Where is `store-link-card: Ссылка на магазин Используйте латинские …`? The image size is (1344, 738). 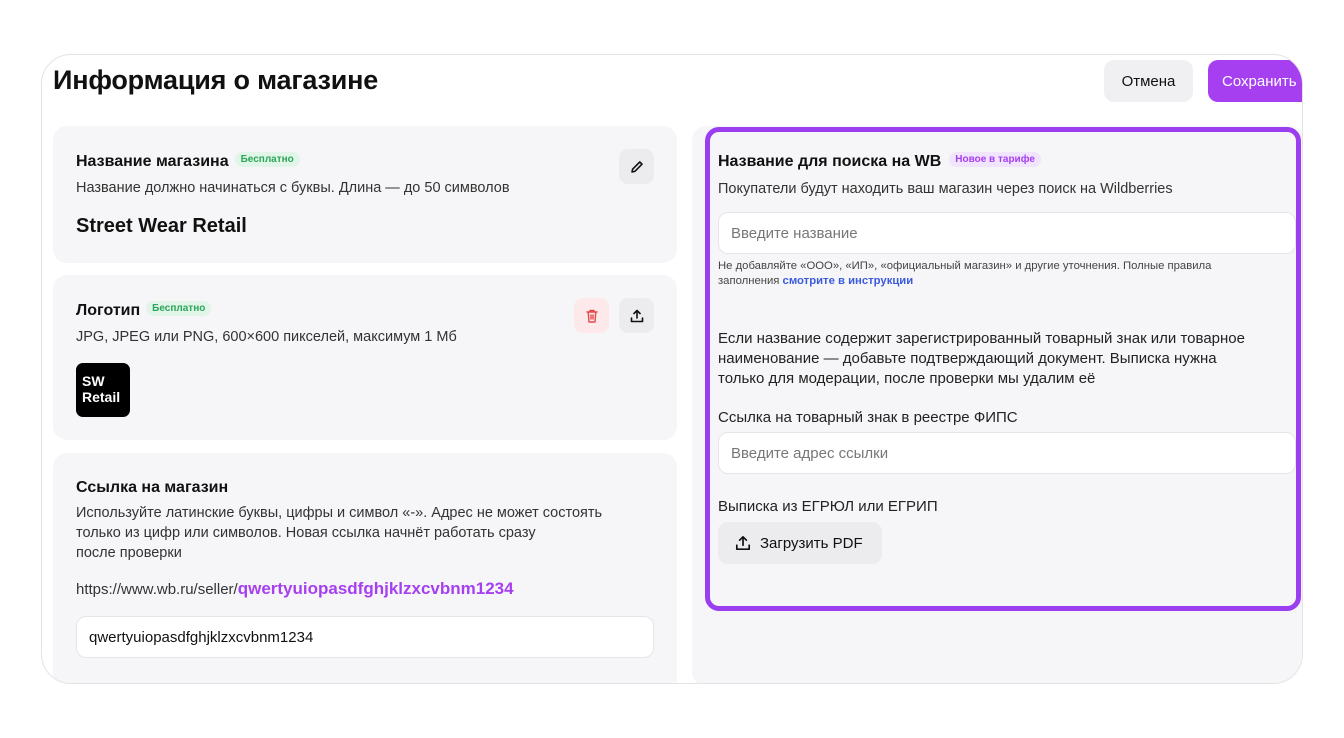
store-link-card: Ссылка на магазин Используйте латинские … is located at coordinates (365, 568).